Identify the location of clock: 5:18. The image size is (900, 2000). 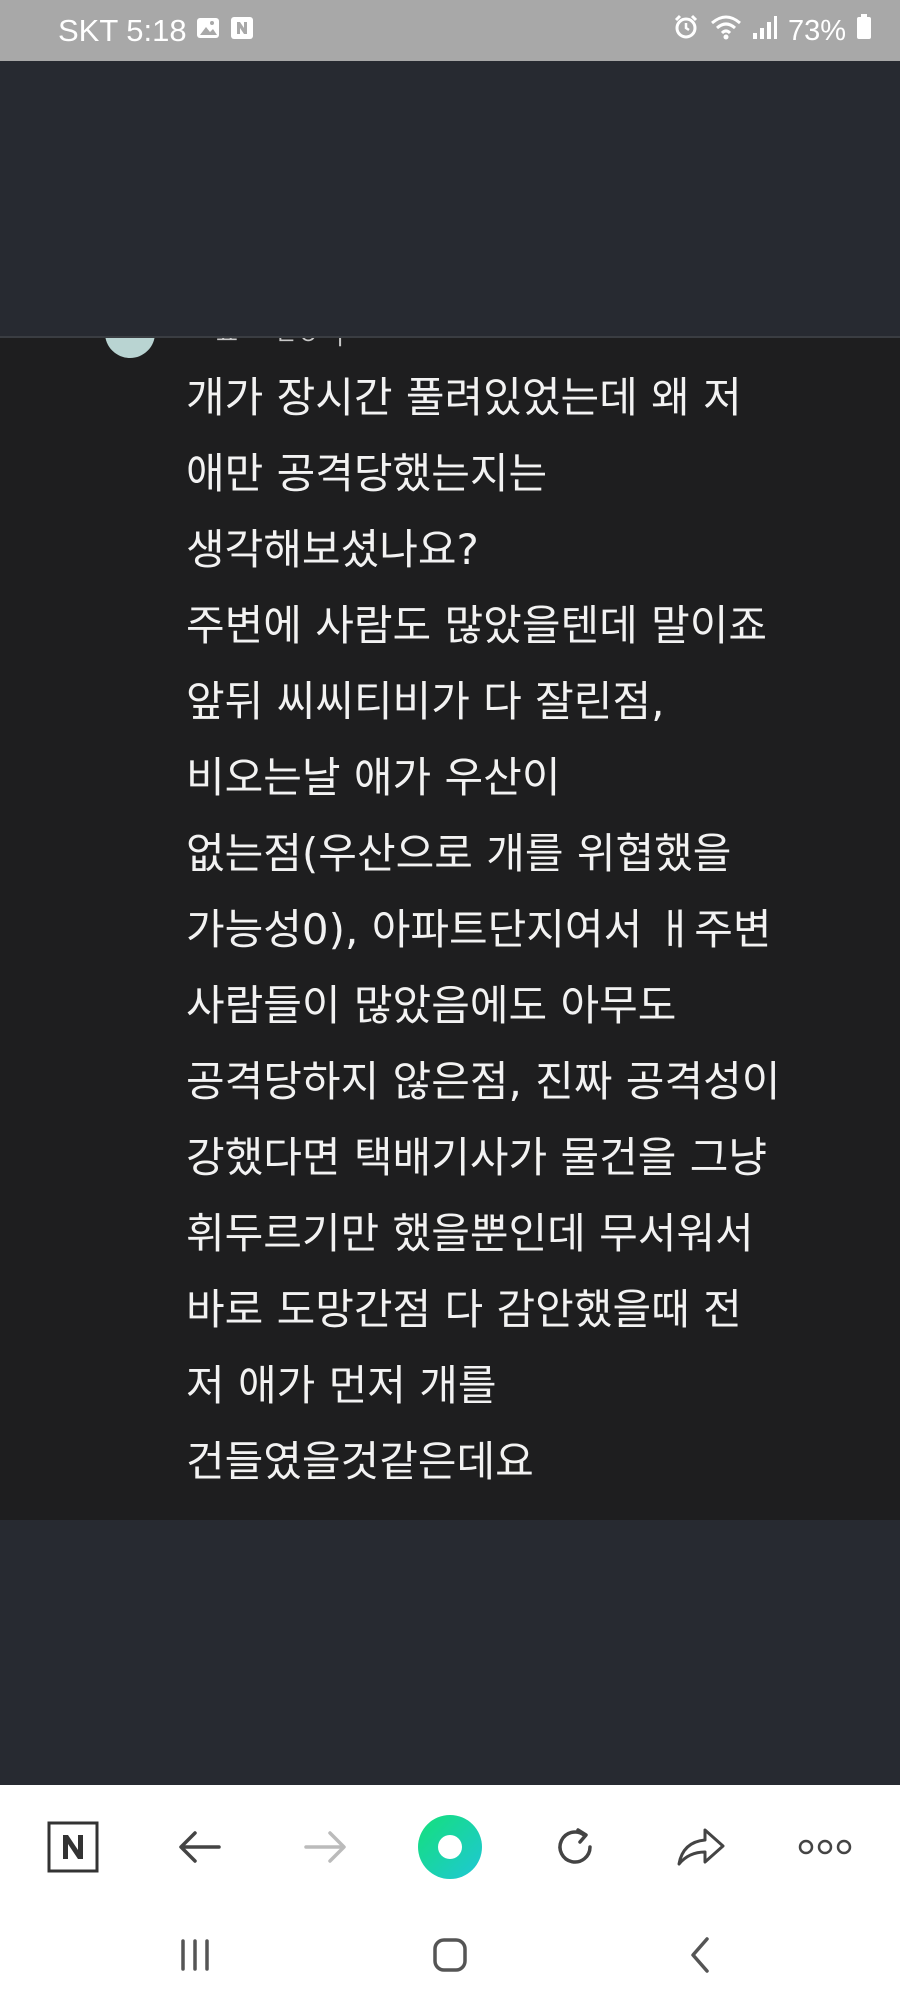
(156, 30).